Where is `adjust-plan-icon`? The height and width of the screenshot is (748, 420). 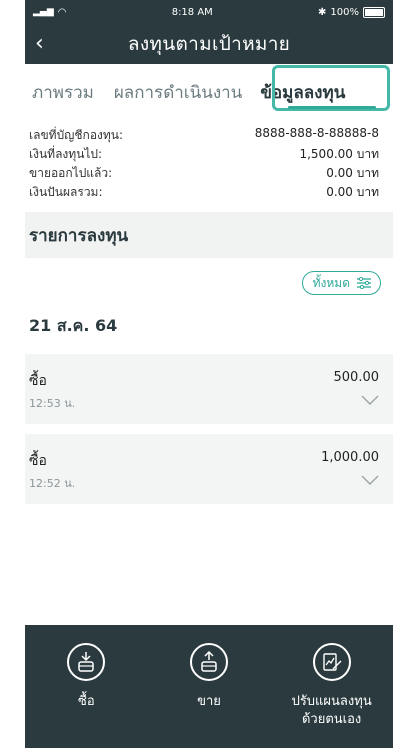
adjust-plan-icon is located at coordinates (331, 662).